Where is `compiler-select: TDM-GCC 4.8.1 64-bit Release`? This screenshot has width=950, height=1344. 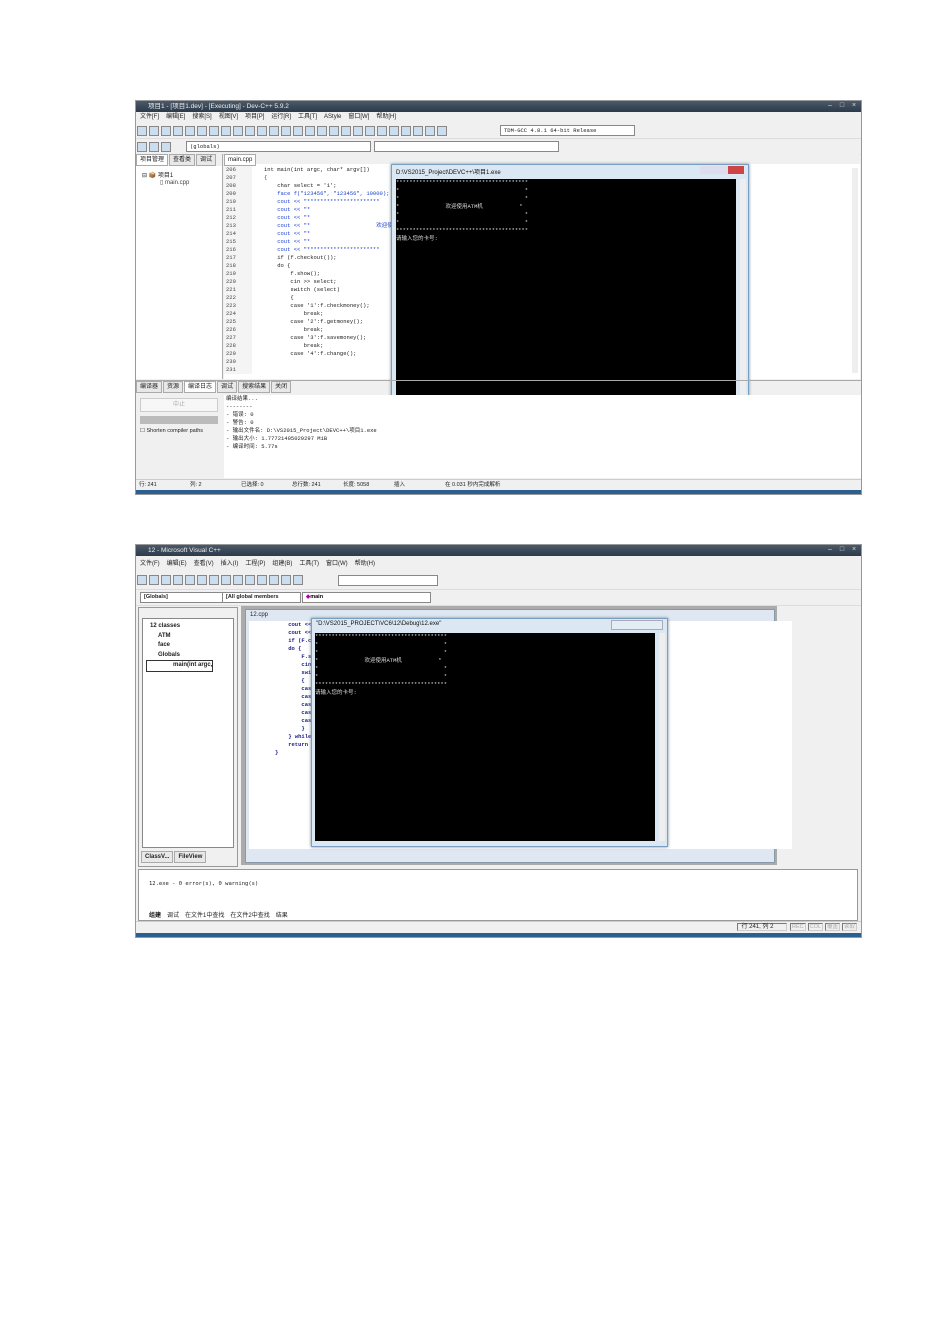 compiler-select: TDM-GCC 4.8.1 64-bit Release is located at coordinates (567, 130).